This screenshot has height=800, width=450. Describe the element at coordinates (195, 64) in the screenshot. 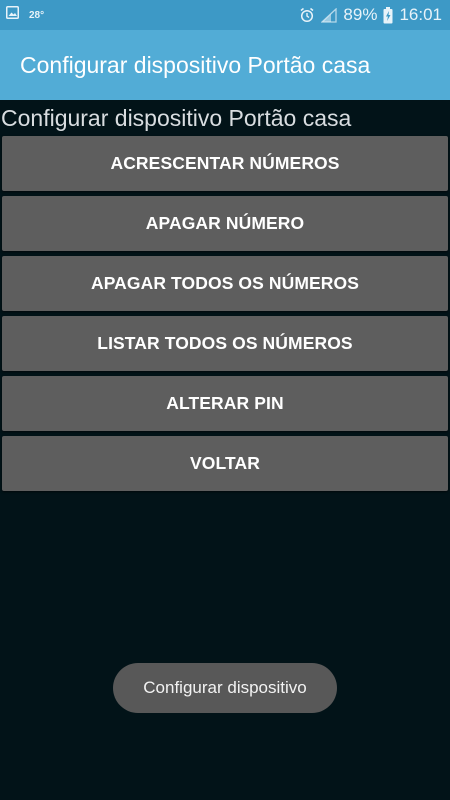

I see `action-bar-title: Configurar dispositivo Portão casa` at that location.